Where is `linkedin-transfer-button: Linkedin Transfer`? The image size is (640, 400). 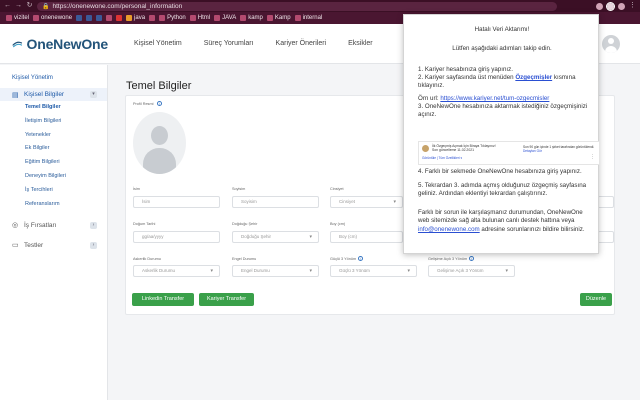
linkedin-transfer-button: Linkedin Transfer is located at coordinates (163, 299).